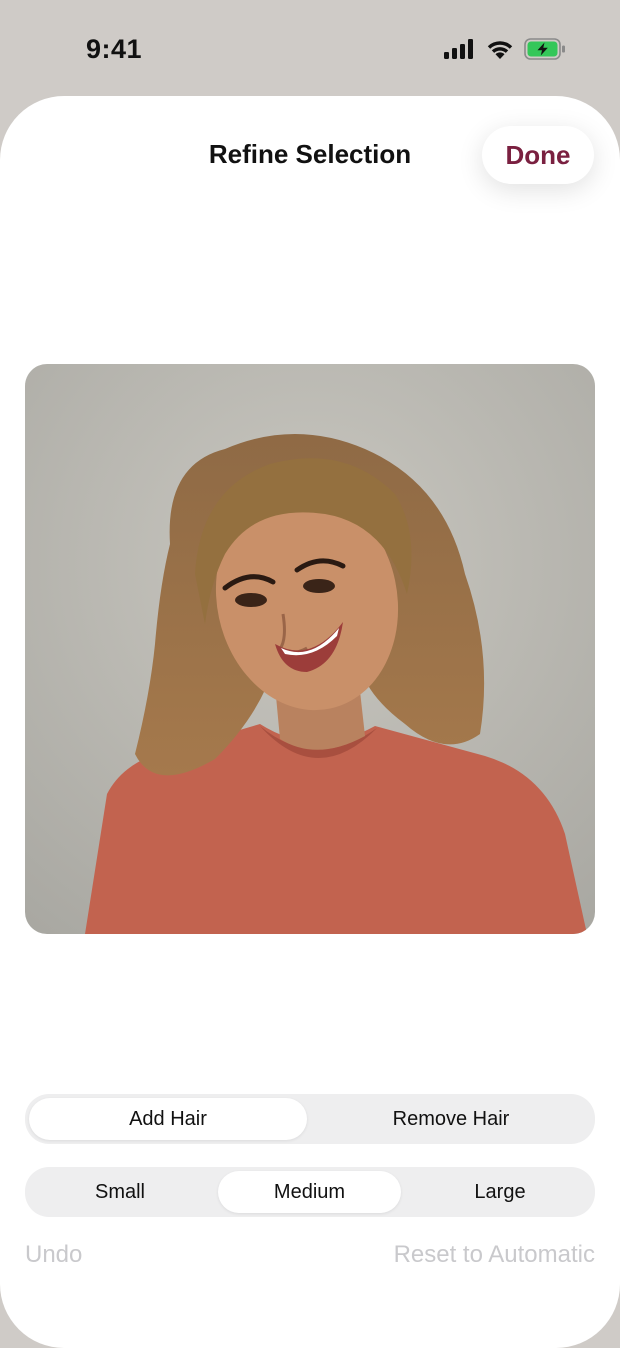 This screenshot has height=1348, width=620. I want to click on status-bar: 9:41, so click(310, 48).